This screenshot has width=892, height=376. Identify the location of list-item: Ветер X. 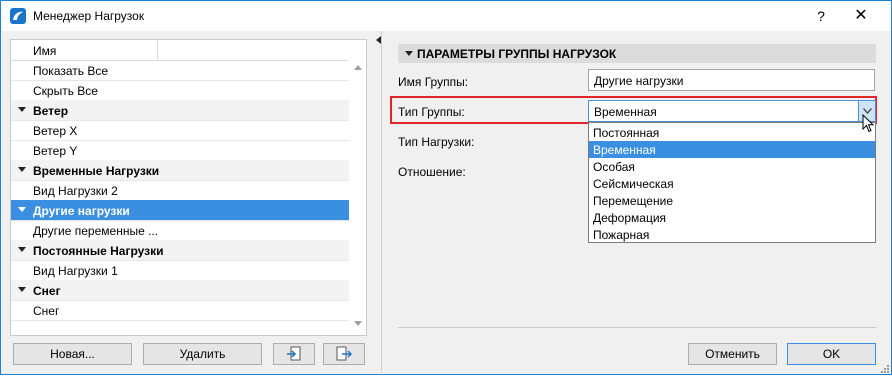
(180, 130).